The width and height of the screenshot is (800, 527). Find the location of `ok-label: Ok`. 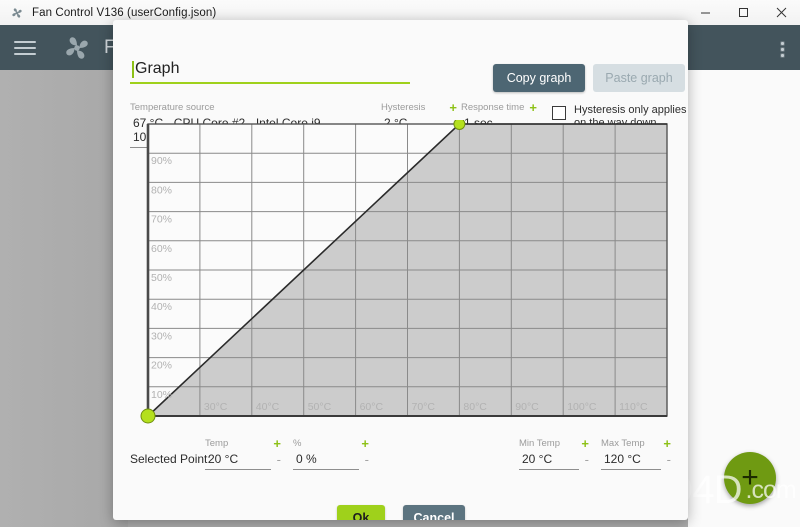

ok-label: Ok is located at coordinates (361, 515).